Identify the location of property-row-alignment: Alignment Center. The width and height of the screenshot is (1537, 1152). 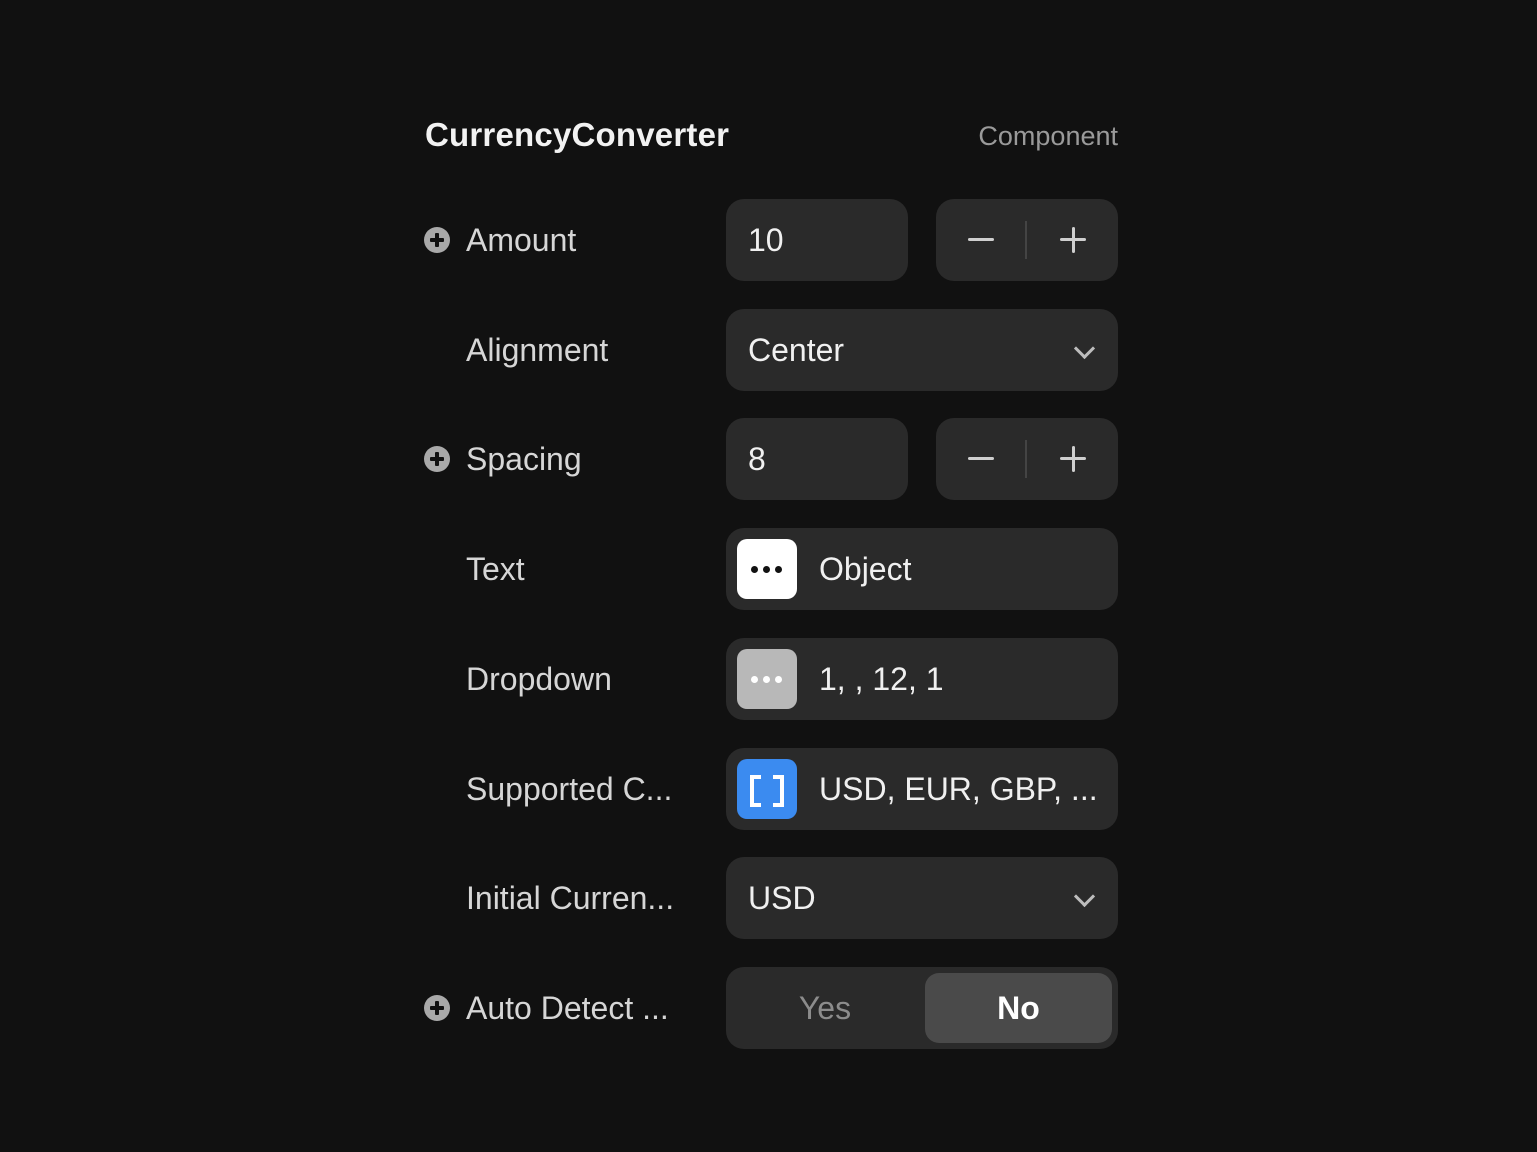
(771, 350).